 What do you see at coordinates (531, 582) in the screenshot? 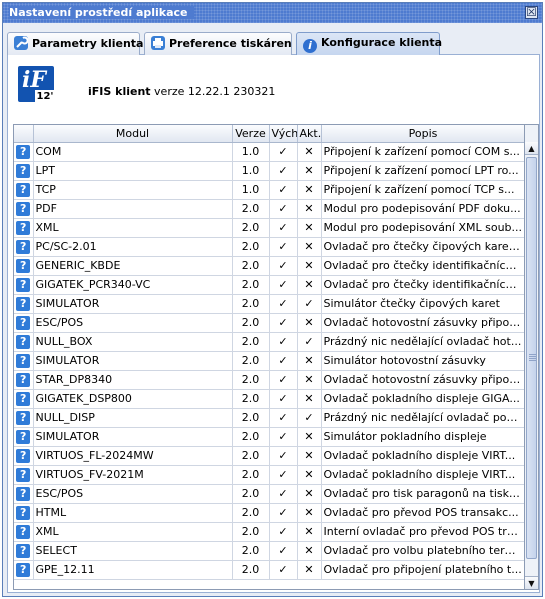
I see `scroll-down-button: ▼` at bounding box center [531, 582].